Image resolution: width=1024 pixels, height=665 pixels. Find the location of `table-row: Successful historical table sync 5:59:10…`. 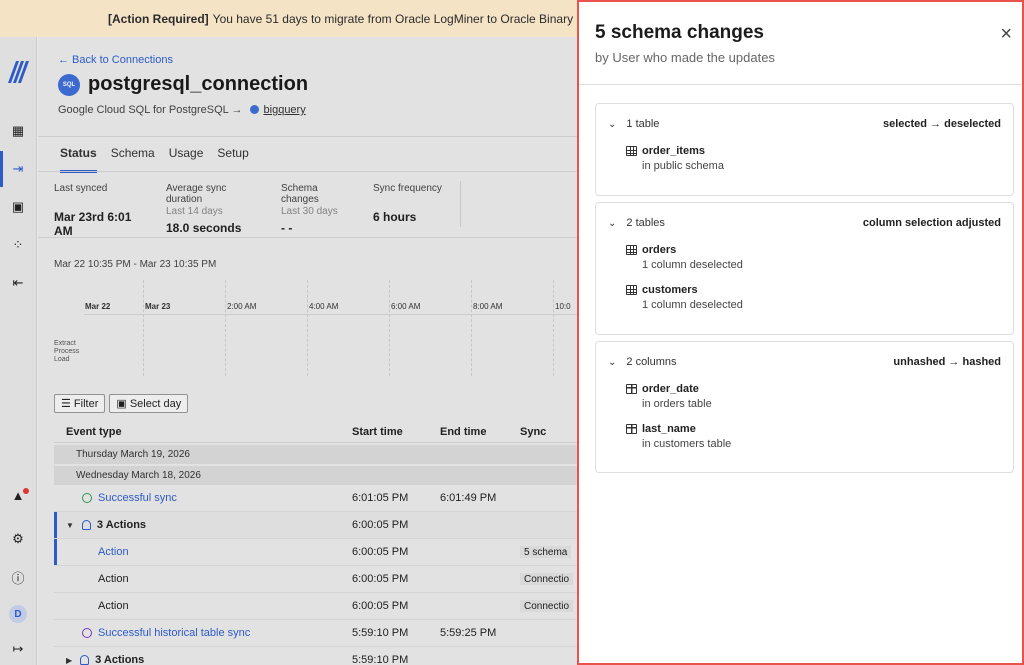

table-row: Successful historical table sync 5:59:10… is located at coordinates (316, 633).